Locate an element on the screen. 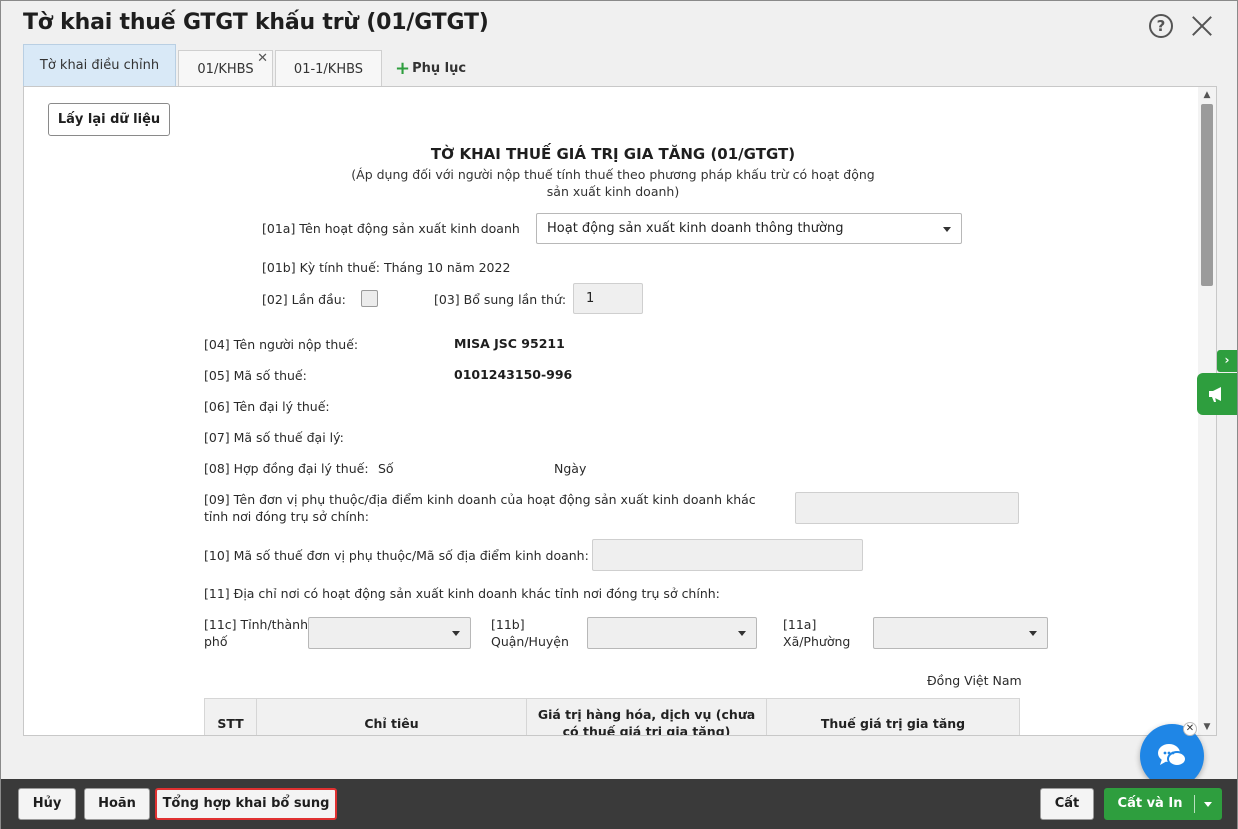 Image resolution: width=1238 pixels, height=829 pixels. column-header-indicator: Chỉ tiêu is located at coordinates (392, 717).